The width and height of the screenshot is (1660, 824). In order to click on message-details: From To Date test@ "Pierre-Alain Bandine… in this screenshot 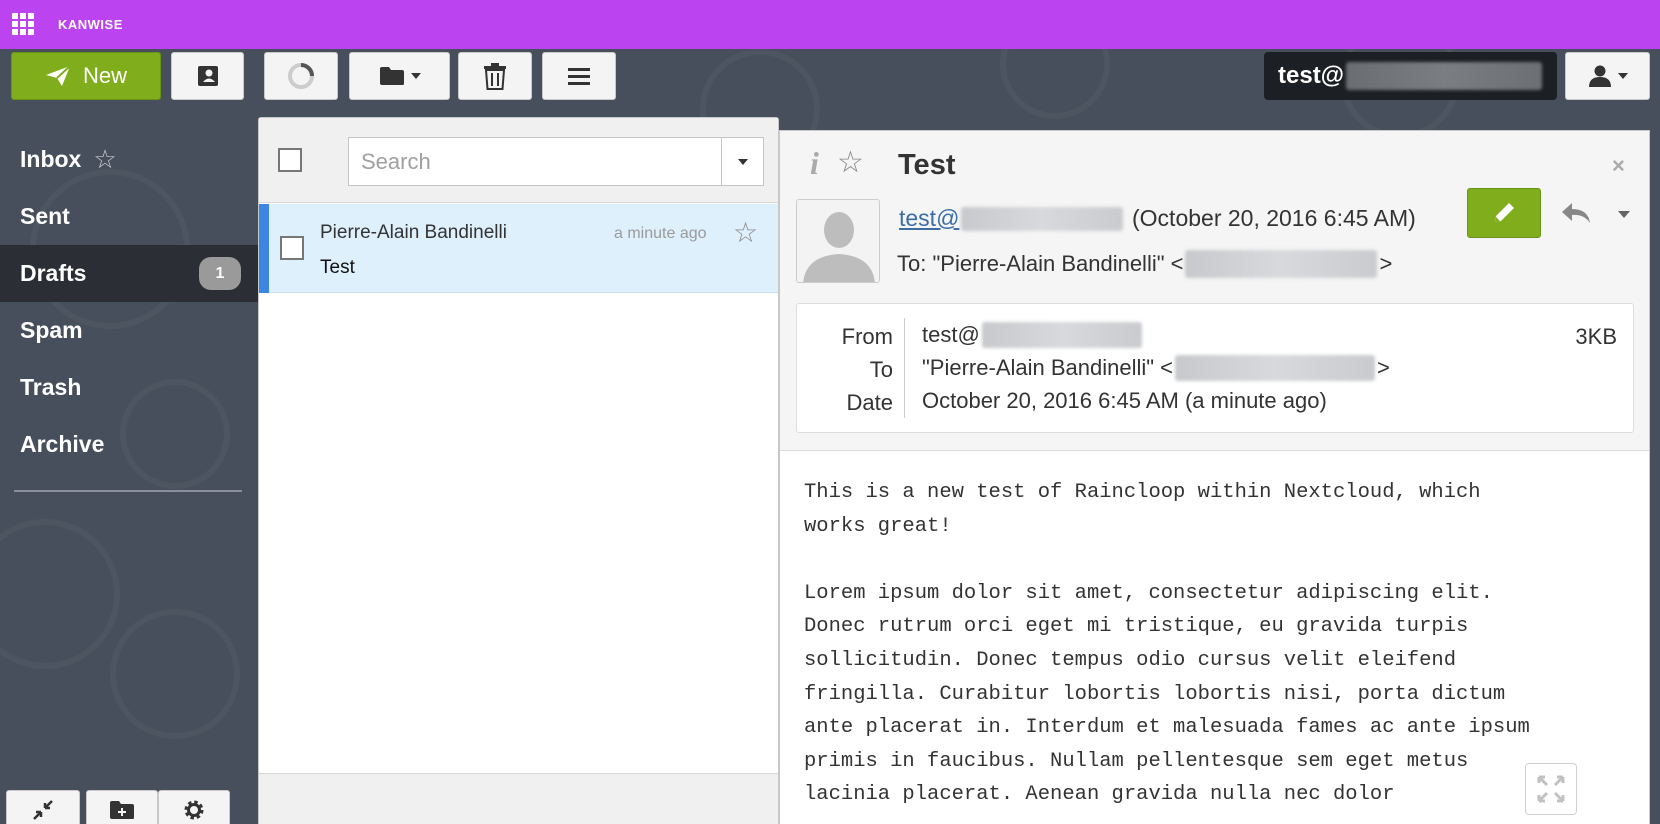, I will do `click(1215, 368)`.